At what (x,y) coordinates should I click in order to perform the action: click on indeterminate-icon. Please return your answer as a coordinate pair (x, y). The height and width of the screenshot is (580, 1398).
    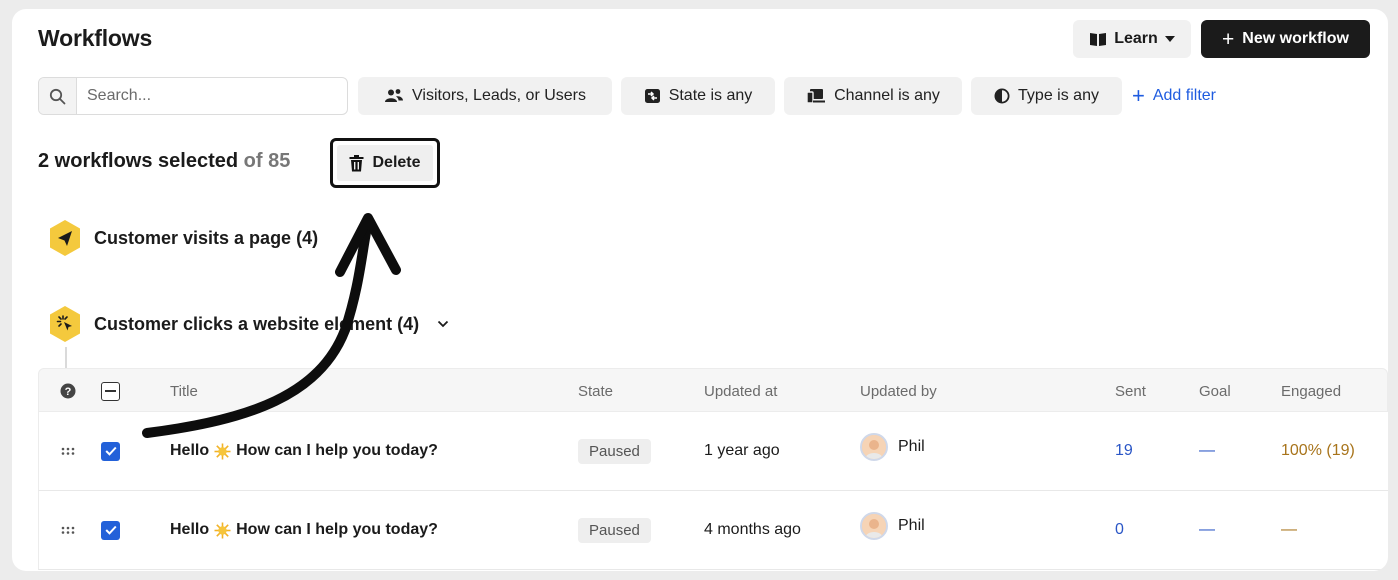
    Looking at the image, I should click on (110, 391).